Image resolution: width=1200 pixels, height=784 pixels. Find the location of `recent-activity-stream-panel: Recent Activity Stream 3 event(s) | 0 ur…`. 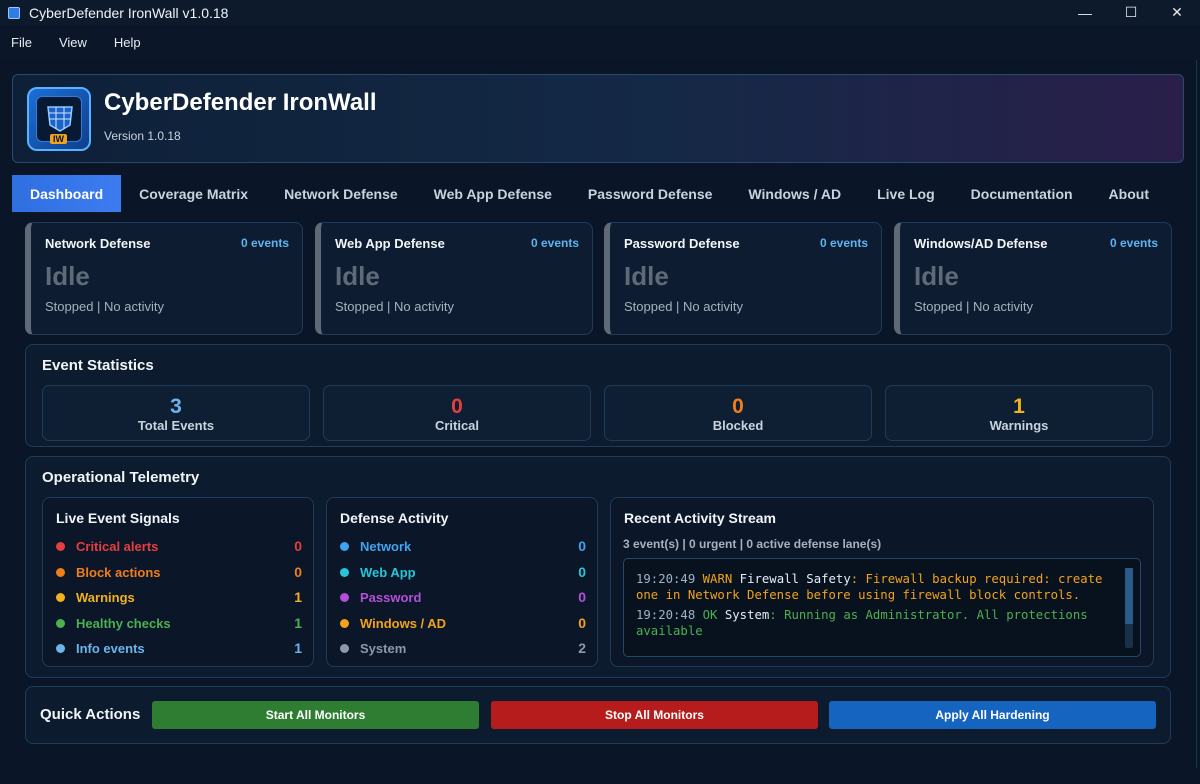

recent-activity-stream-panel: Recent Activity Stream 3 event(s) | 0 ur… is located at coordinates (882, 582).